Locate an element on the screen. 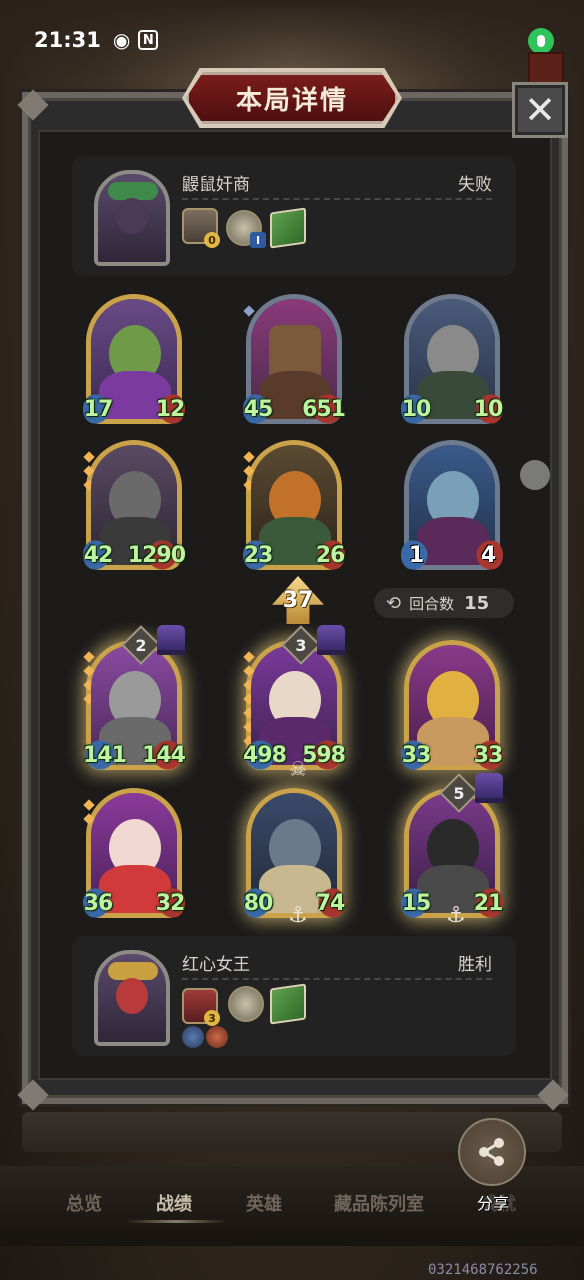 The width and height of the screenshot is (584, 1280). opponent-hero-portrait is located at coordinates (132, 218).